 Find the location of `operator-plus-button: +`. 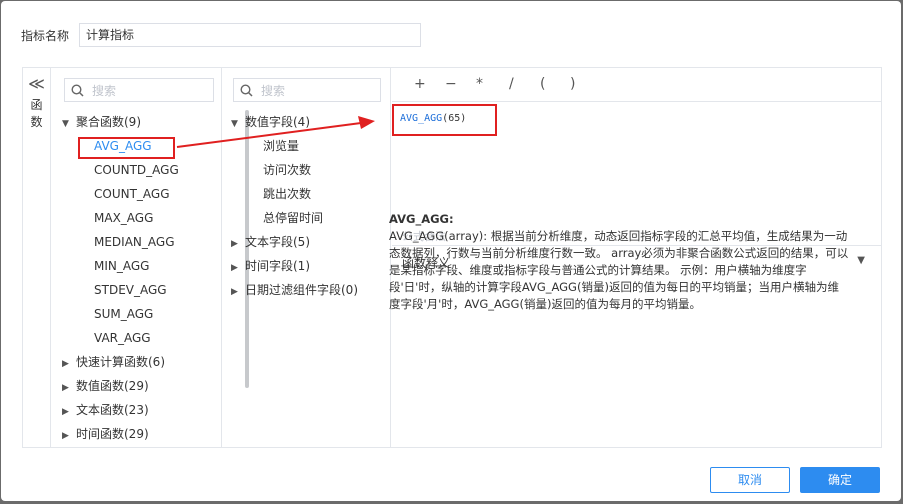

operator-plus-button: + is located at coordinates (420, 84).